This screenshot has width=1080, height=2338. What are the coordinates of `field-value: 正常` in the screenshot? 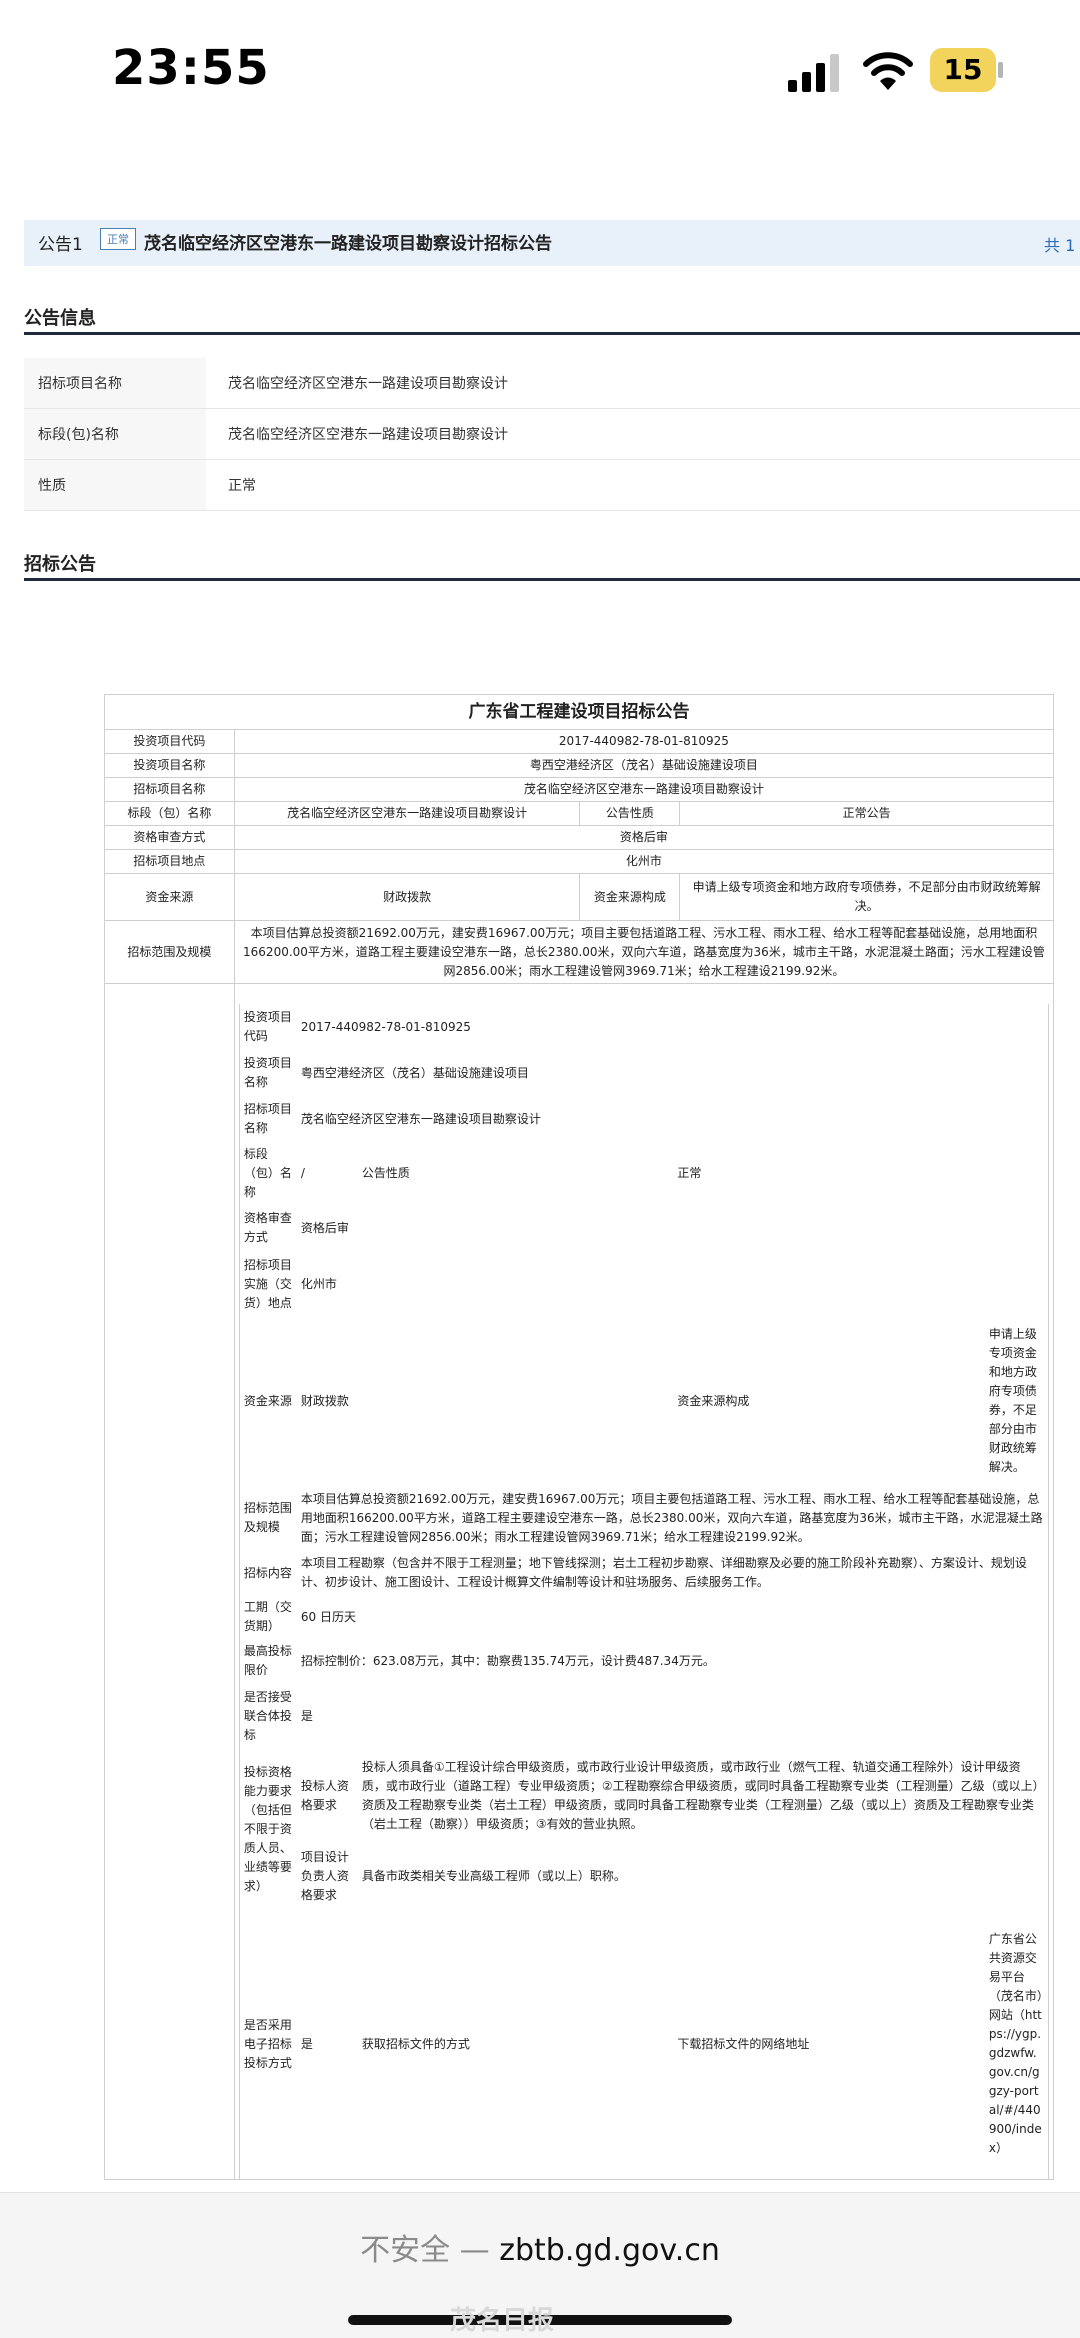 It's located at (689, 1173).